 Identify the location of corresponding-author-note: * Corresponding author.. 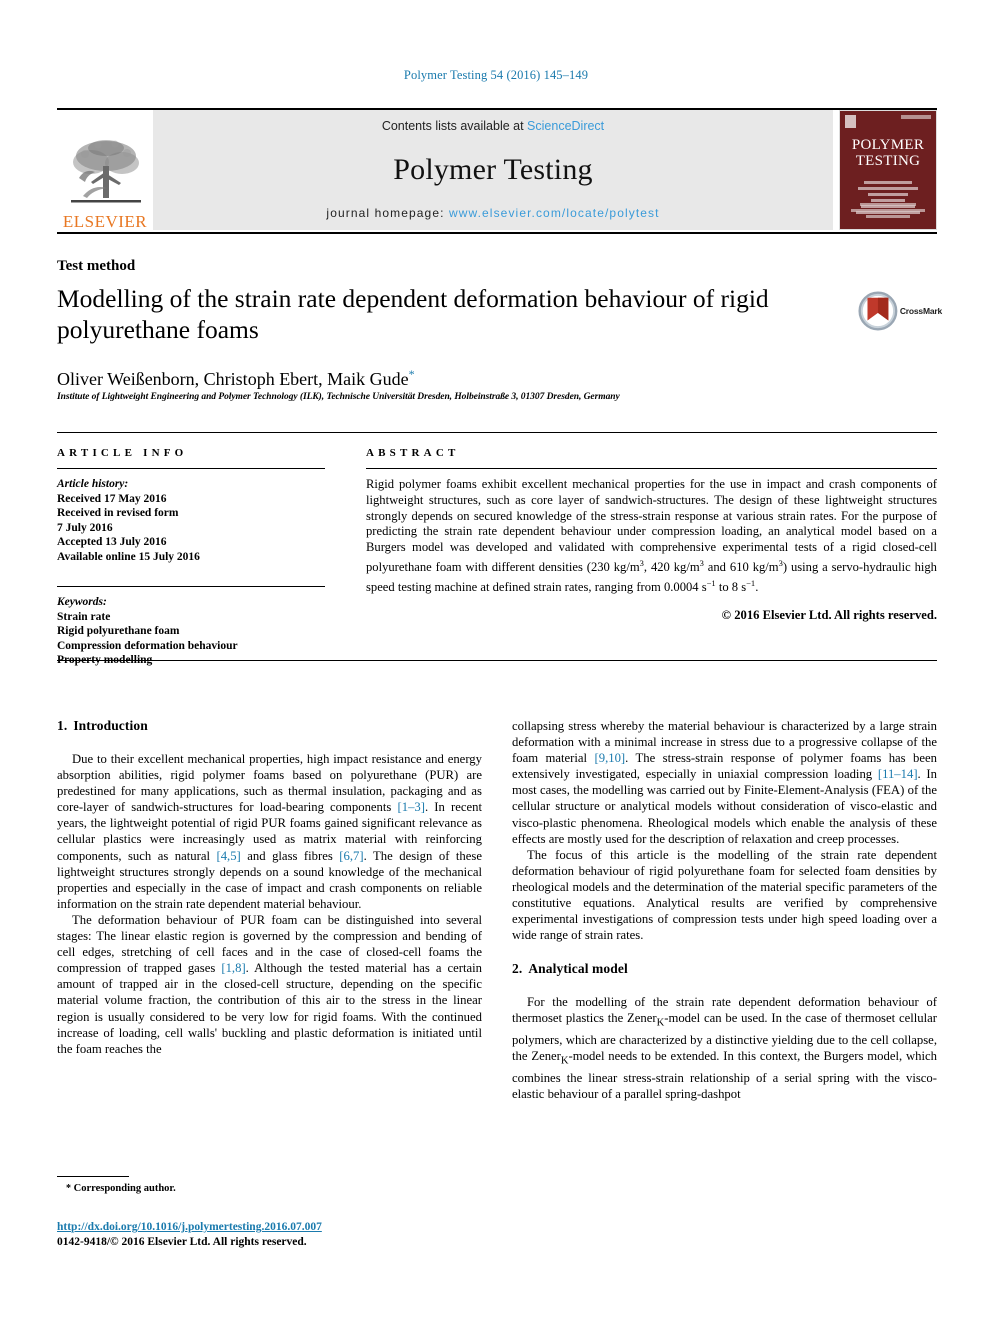
(121, 1188).